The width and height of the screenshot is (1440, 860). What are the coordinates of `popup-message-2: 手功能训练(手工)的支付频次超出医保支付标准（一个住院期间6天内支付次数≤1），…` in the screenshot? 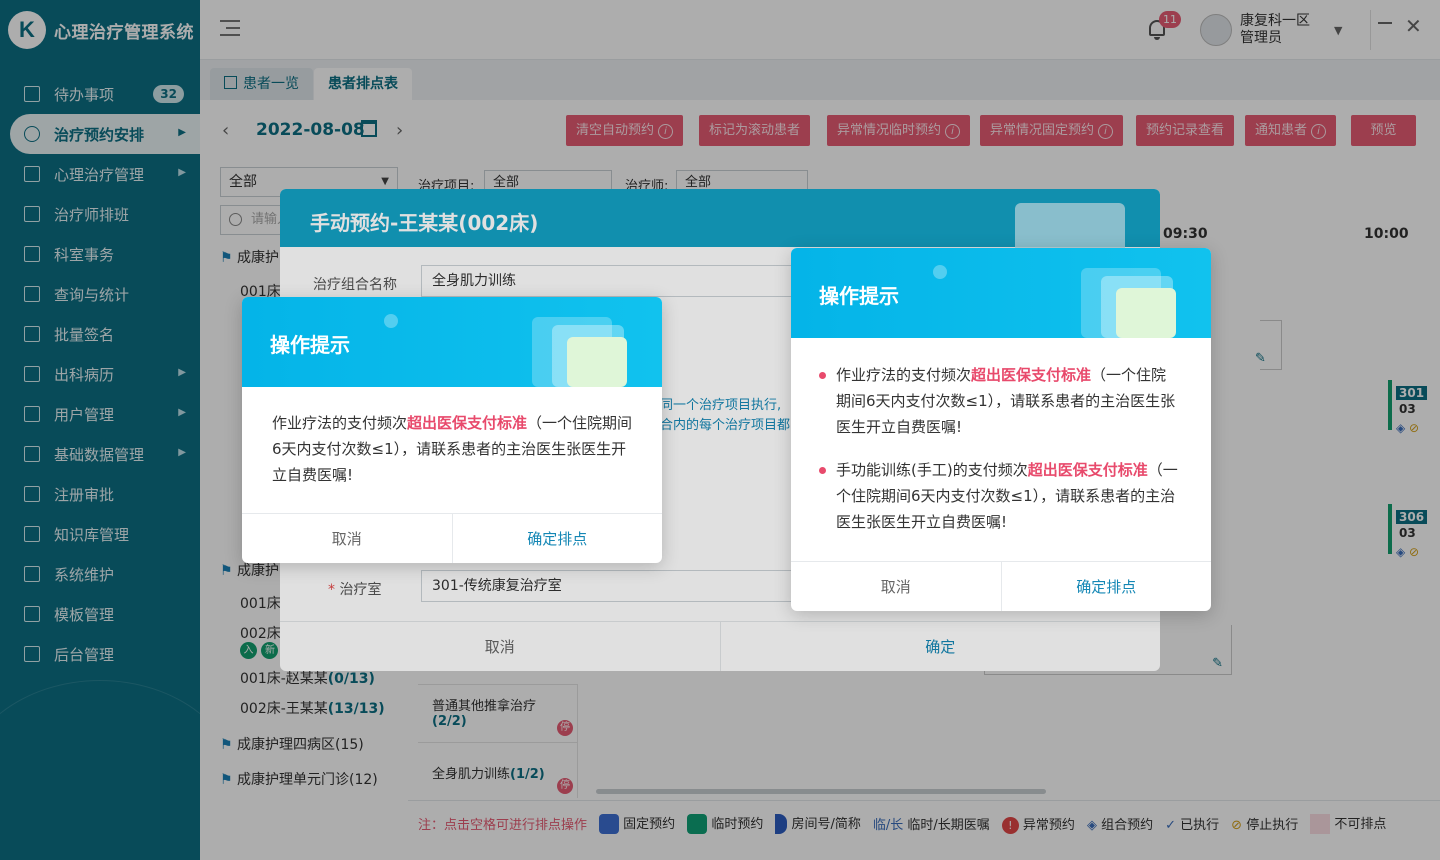 It's located at (999, 496).